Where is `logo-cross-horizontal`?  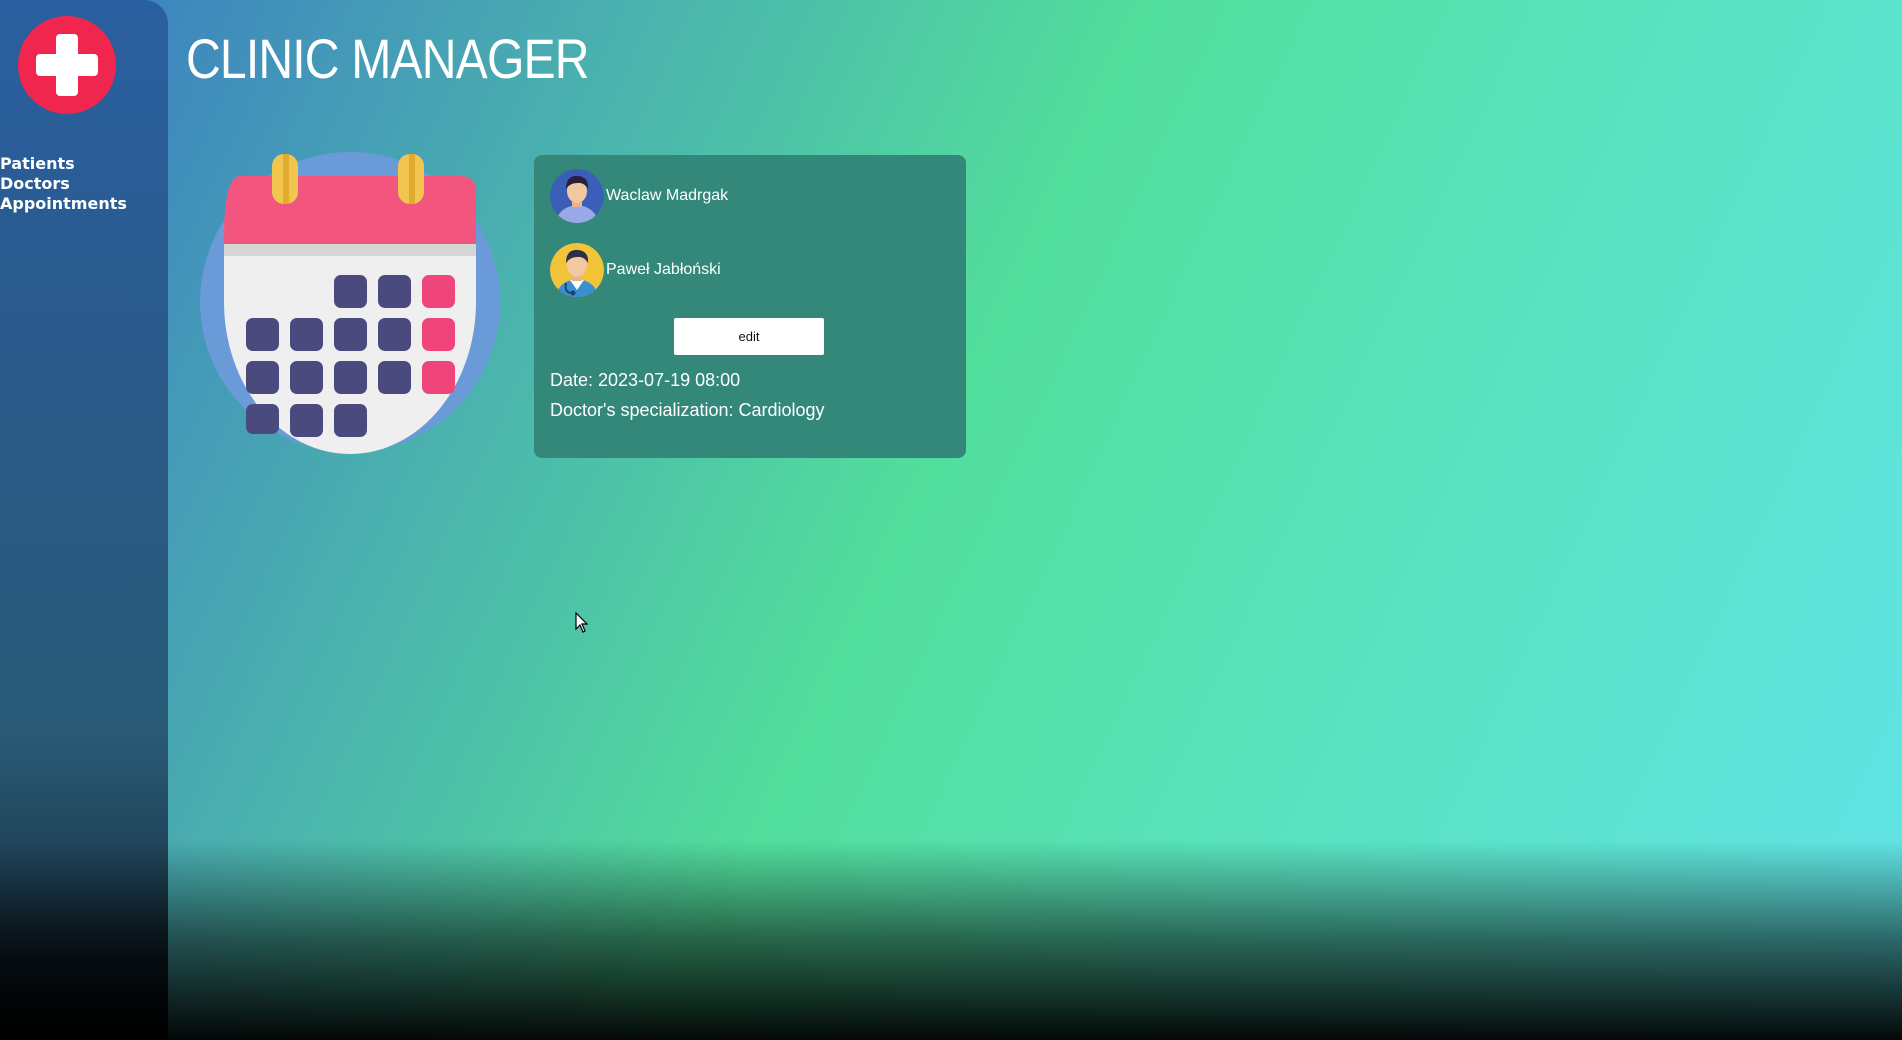 logo-cross-horizontal is located at coordinates (67, 65).